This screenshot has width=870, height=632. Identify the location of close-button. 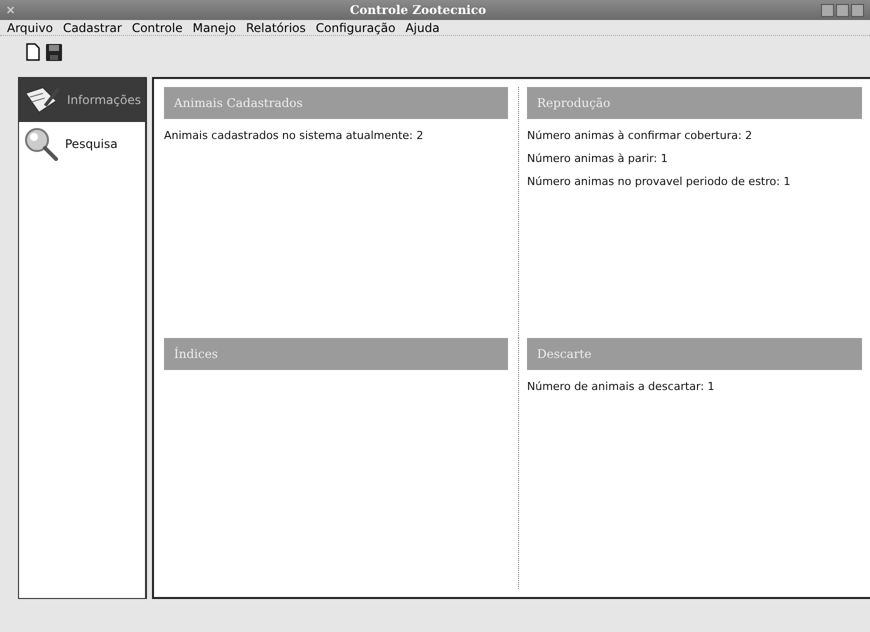
(857, 10).